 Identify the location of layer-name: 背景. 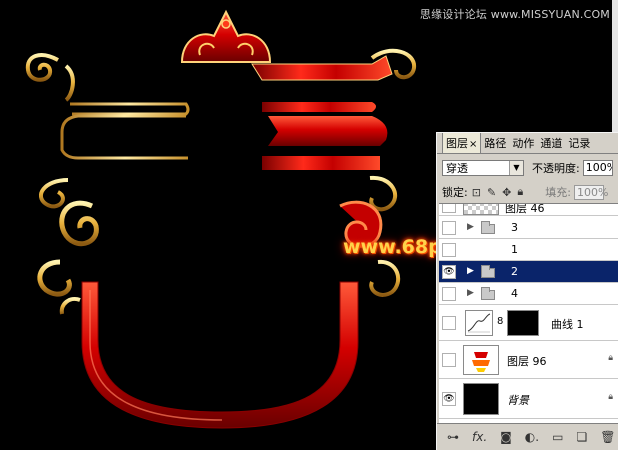
(518, 400).